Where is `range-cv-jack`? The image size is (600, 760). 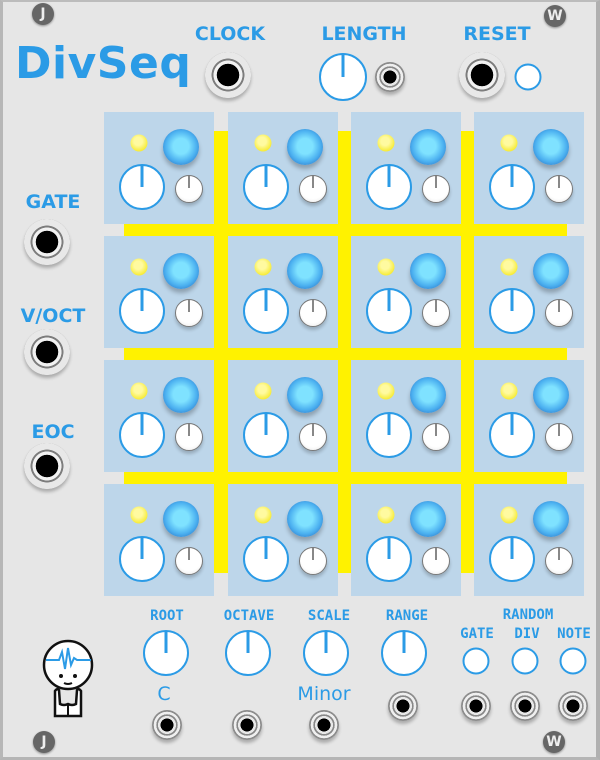 range-cv-jack is located at coordinates (403, 706).